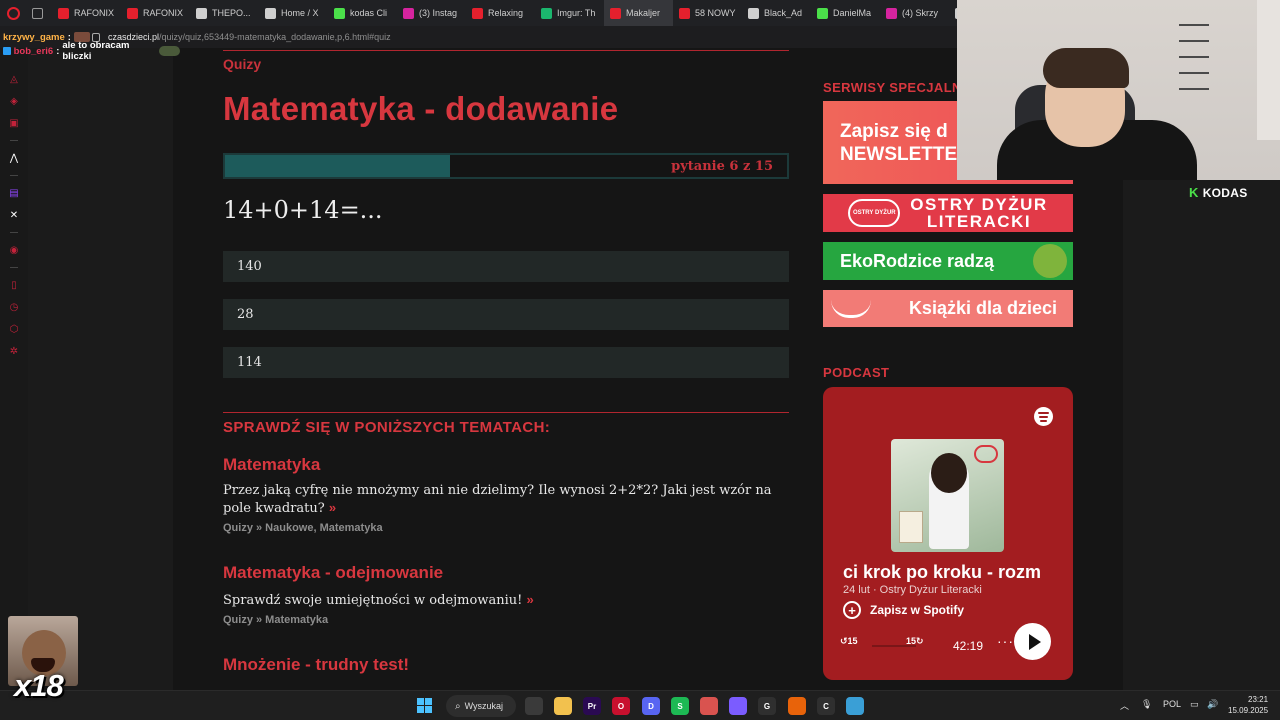  What do you see at coordinates (1043, 416) in the screenshot?
I see `spotify-logo-icon` at bounding box center [1043, 416].